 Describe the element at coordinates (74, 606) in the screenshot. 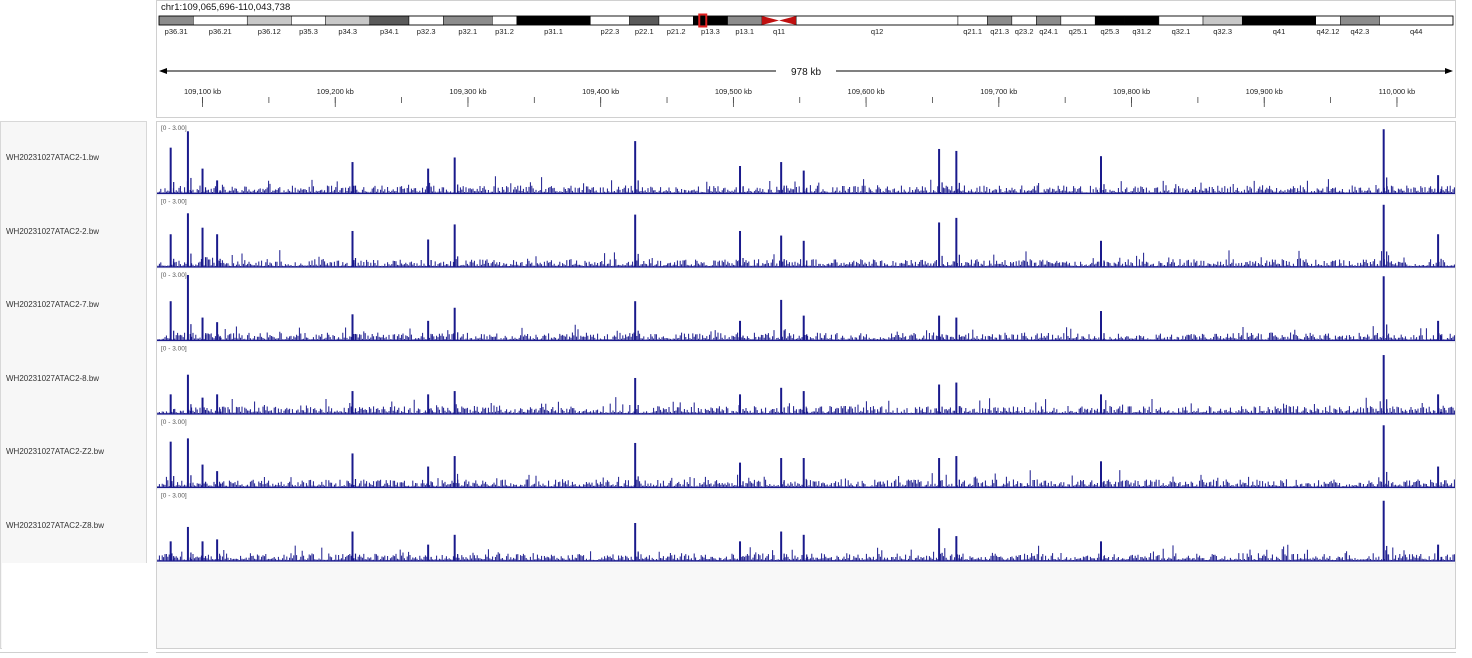

I see `left-empty-area` at that location.